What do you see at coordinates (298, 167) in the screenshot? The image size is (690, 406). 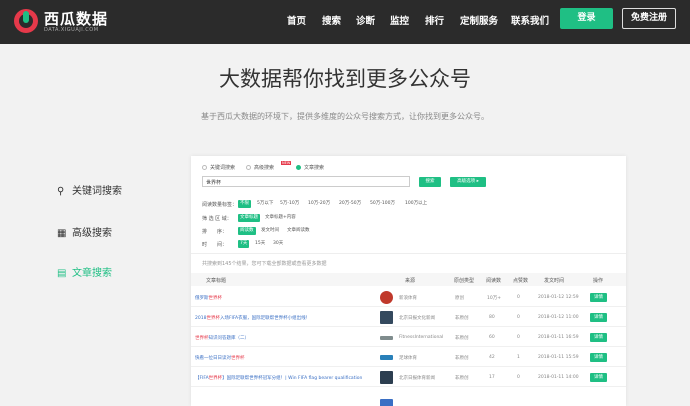 I see `radio-article` at bounding box center [298, 167].